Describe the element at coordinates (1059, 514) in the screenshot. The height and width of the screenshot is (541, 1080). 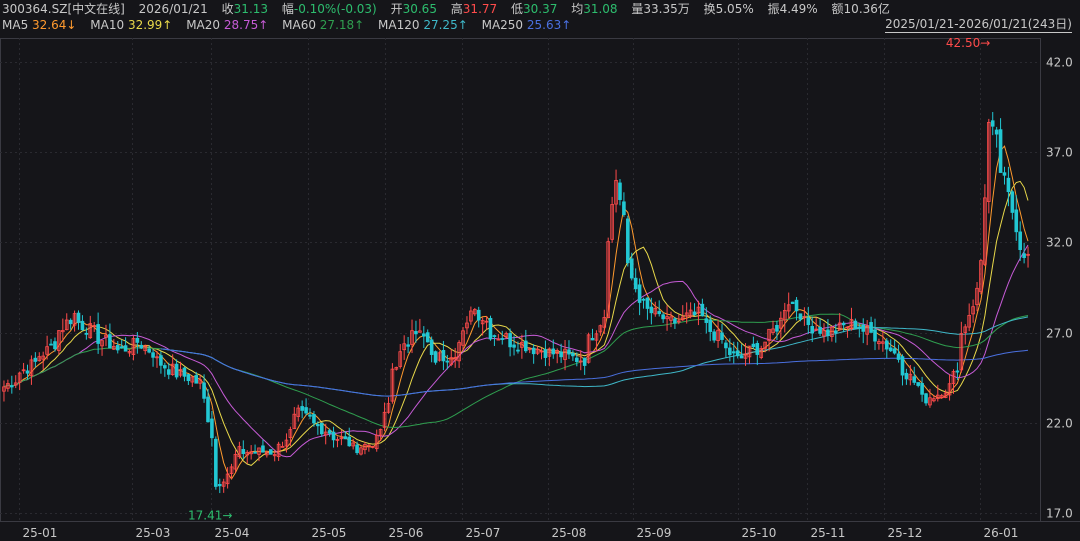
I see `y-tick-label: 17.0` at that location.